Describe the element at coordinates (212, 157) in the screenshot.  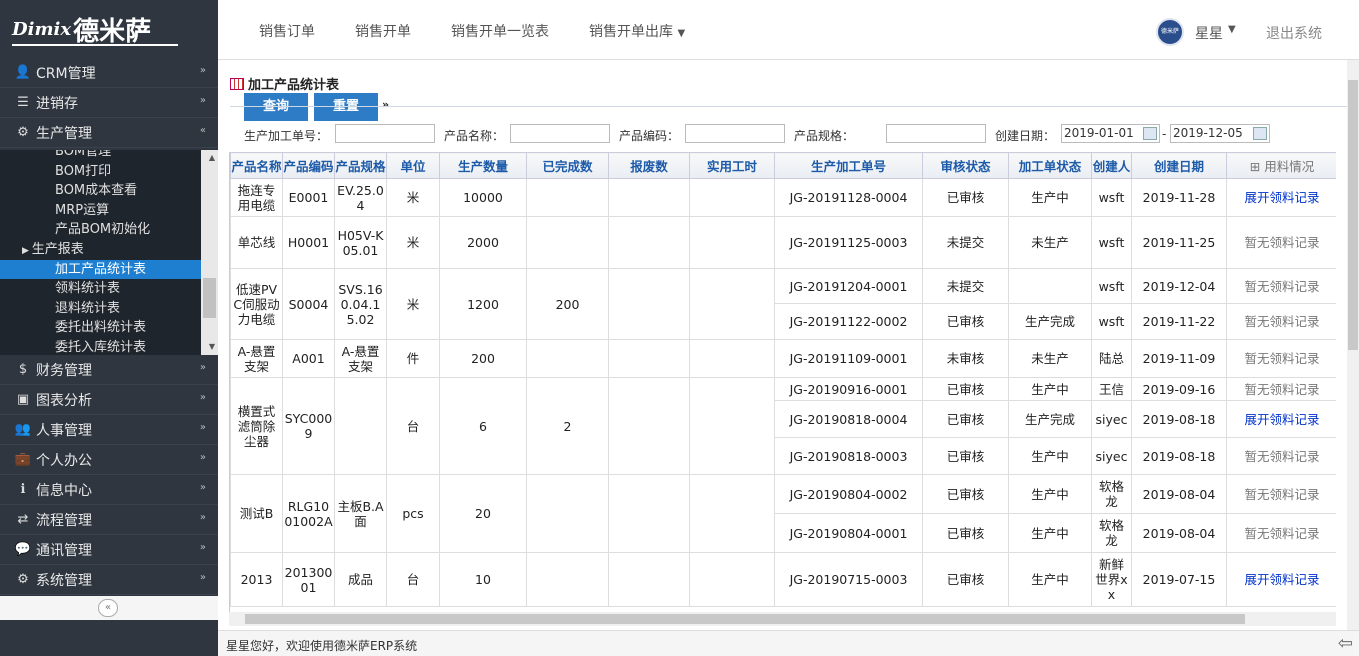
I see `scroll-up-icon: ▲` at that location.